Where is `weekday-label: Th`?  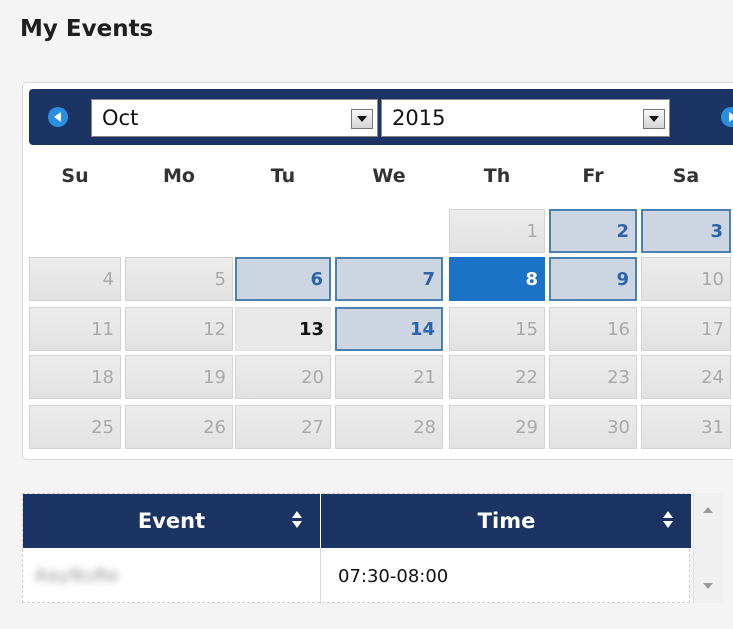 weekday-label: Th is located at coordinates (497, 176).